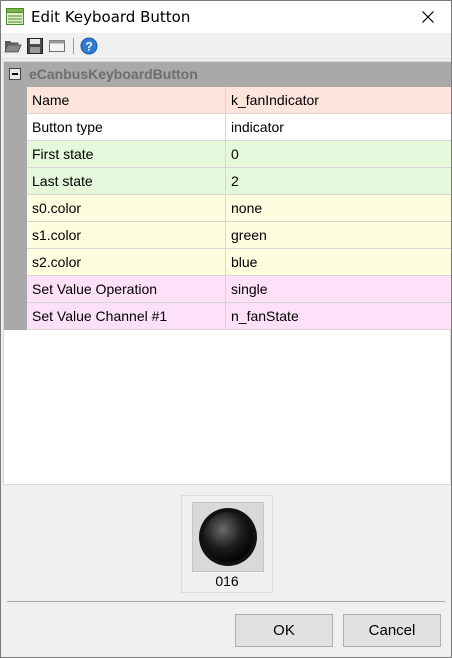  I want to click on property-name: Name, so click(126, 100).